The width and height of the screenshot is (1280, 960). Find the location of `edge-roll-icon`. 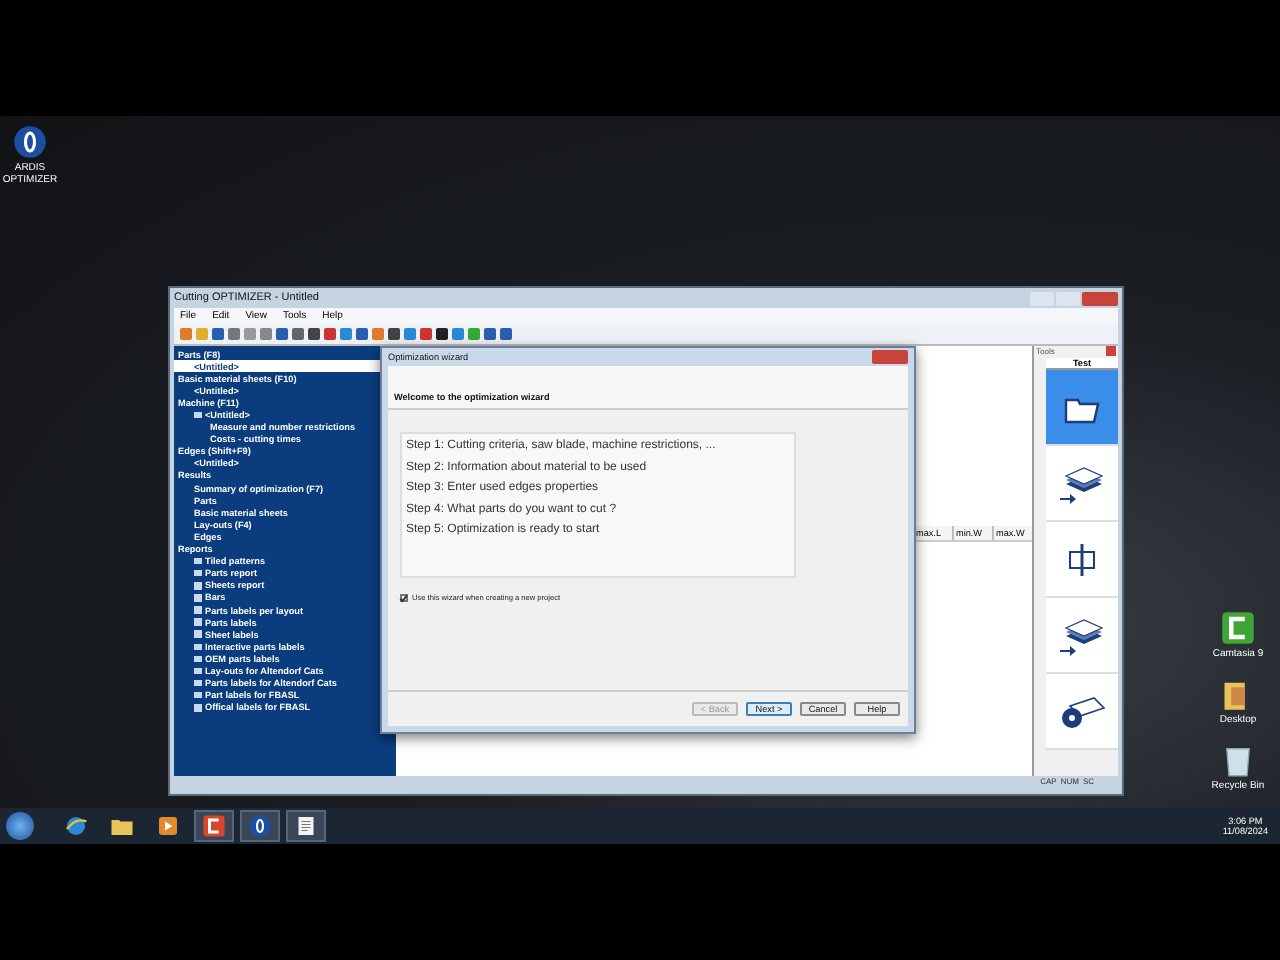

edge-roll-icon is located at coordinates (1082, 711).